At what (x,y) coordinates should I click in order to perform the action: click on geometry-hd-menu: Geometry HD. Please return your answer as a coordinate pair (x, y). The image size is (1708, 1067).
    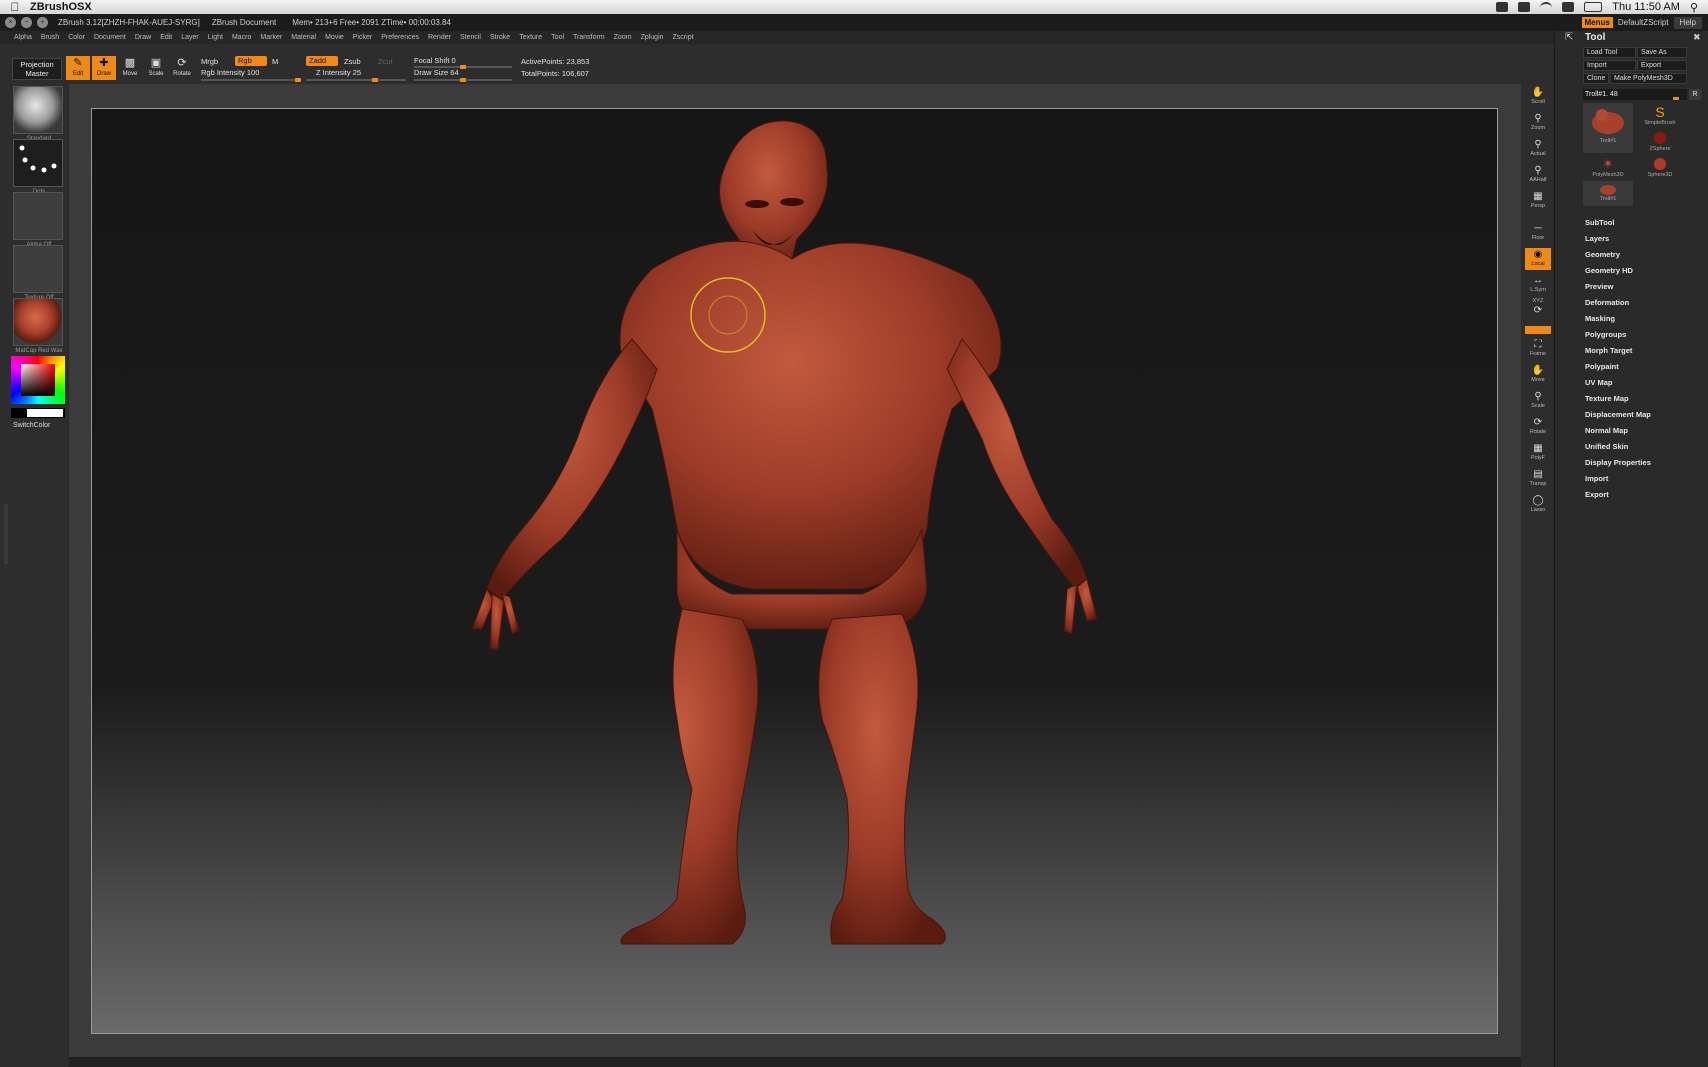
    Looking at the image, I should click on (1609, 270).